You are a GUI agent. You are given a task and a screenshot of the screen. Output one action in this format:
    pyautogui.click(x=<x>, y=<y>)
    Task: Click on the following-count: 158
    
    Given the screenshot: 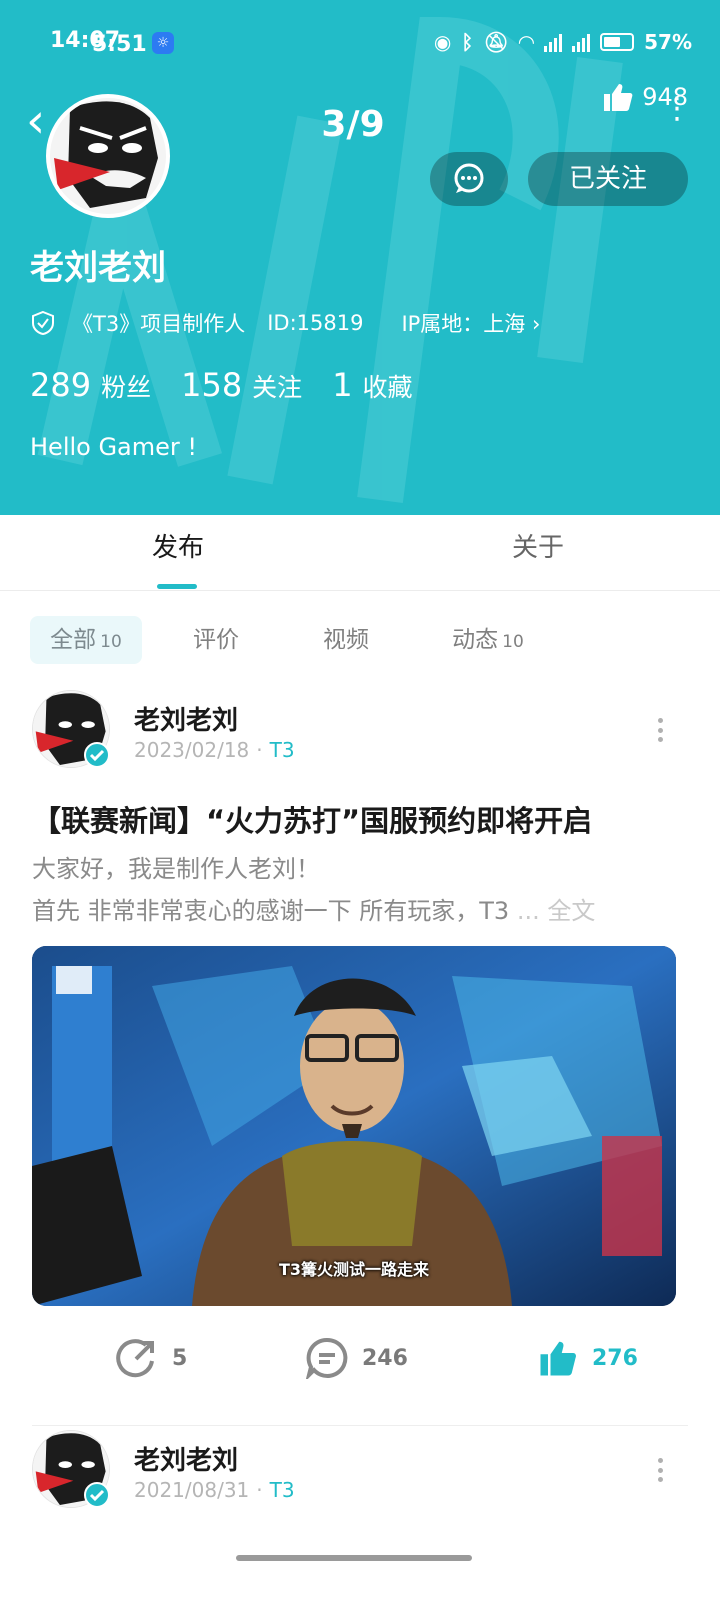 What is the action you would take?
    pyautogui.click(x=211, y=385)
    